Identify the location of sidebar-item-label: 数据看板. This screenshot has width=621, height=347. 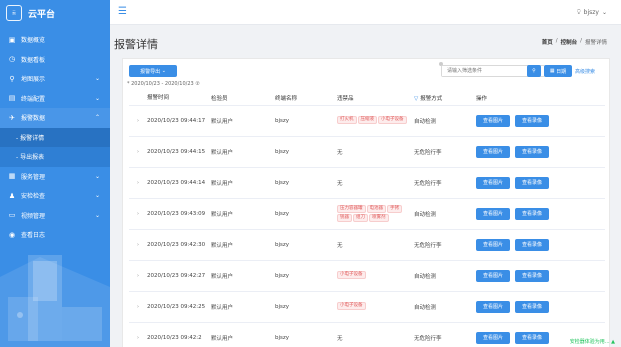
(33, 60).